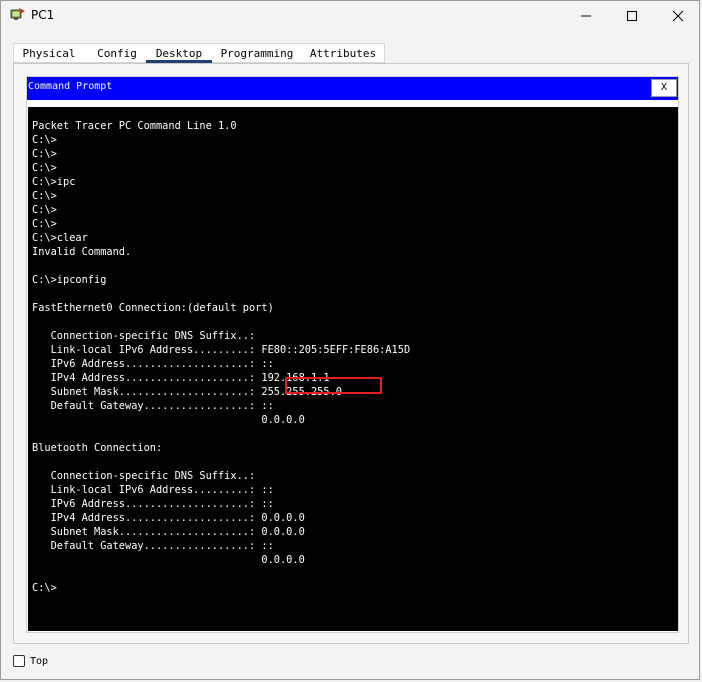 The width and height of the screenshot is (702, 682). I want to click on terminal-line: C:\>ipconfig, so click(69, 280).